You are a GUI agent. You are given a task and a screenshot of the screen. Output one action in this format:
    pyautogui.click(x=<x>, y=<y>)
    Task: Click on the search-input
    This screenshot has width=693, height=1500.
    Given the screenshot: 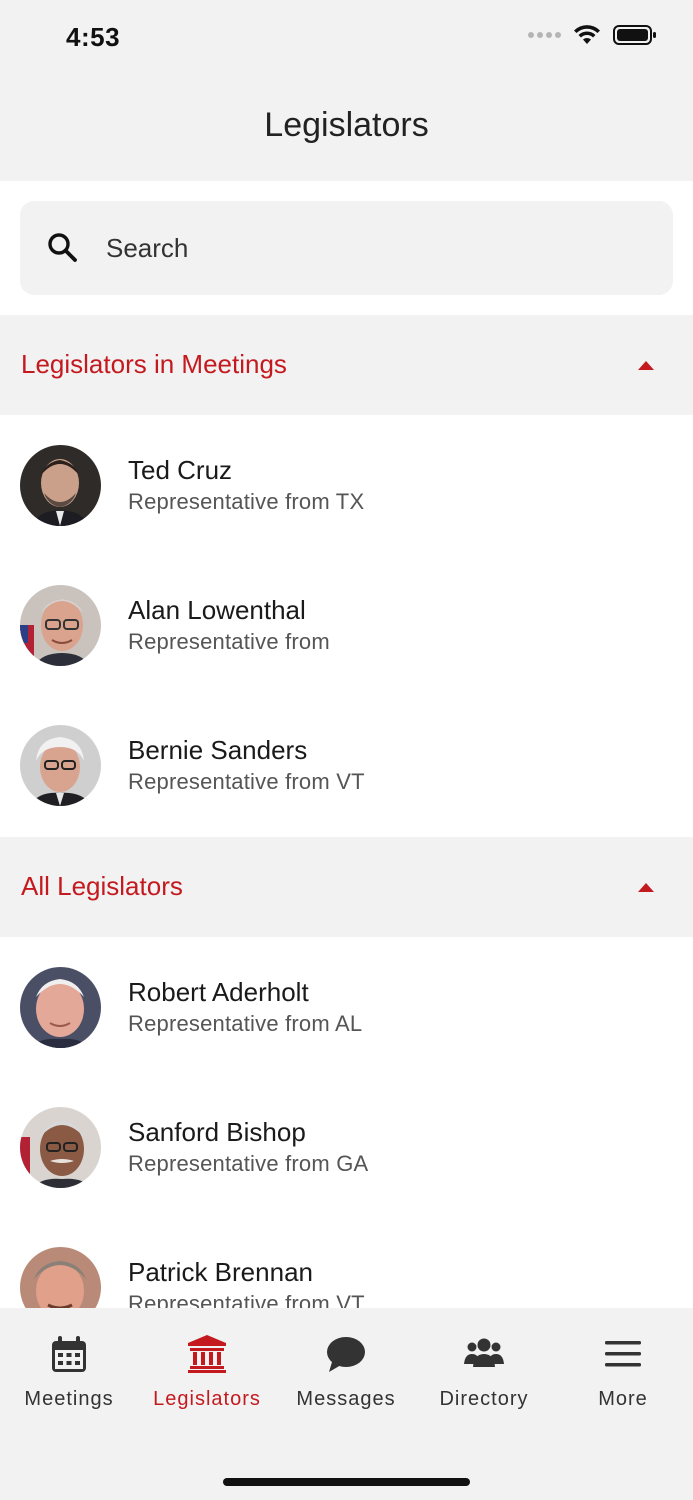 What is the action you would take?
    pyautogui.click(x=376, y=248)
    